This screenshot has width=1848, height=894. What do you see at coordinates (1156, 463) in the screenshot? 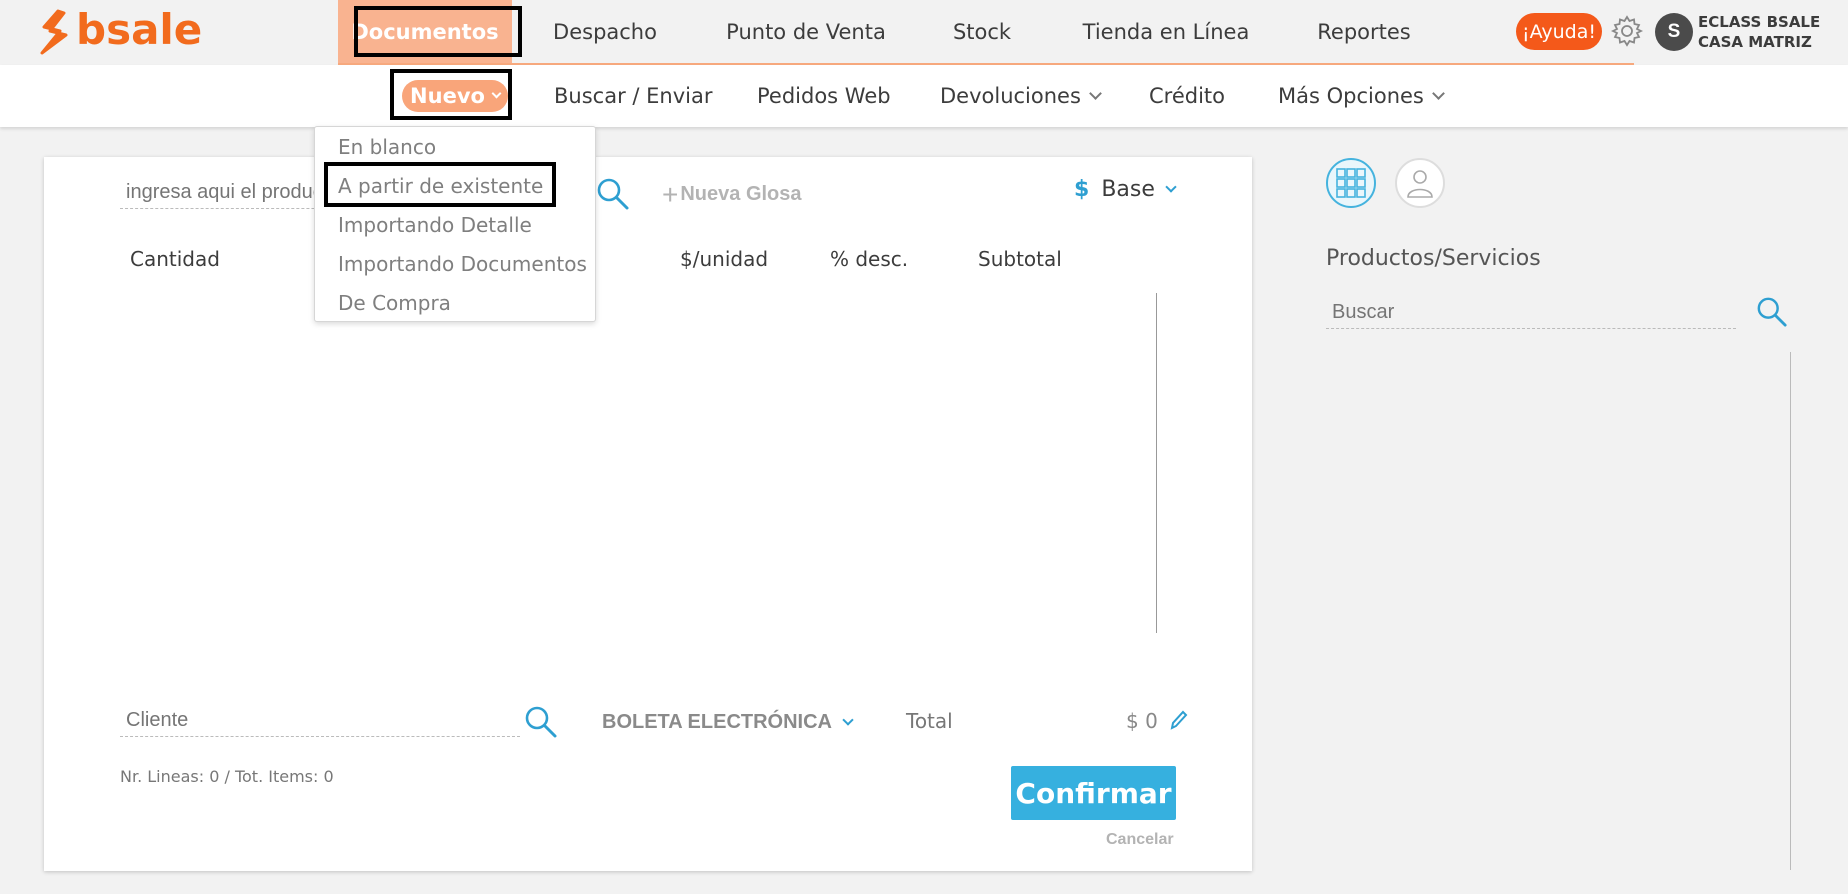
I see `scroll-divider` at bounding box center [1156, 463].